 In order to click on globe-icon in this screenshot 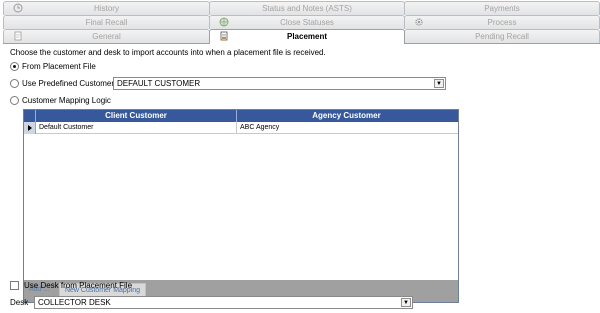, I will do `click(224, 22)`.